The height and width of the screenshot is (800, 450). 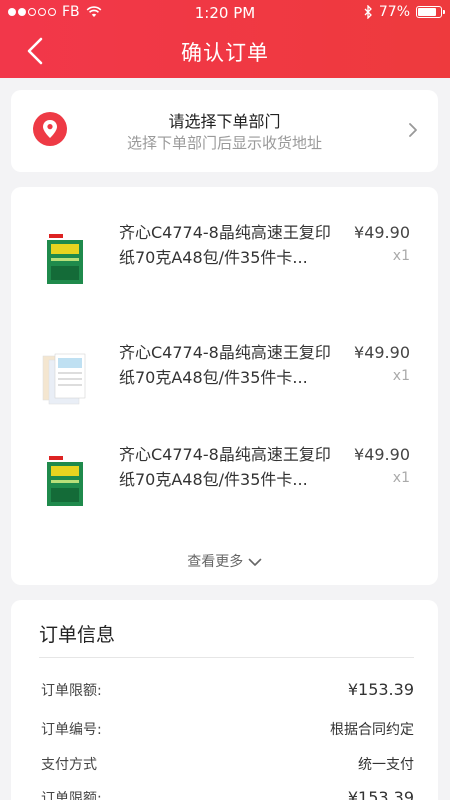 I want to click on nav-bar: 确认订单, so click(x=225, y=51).